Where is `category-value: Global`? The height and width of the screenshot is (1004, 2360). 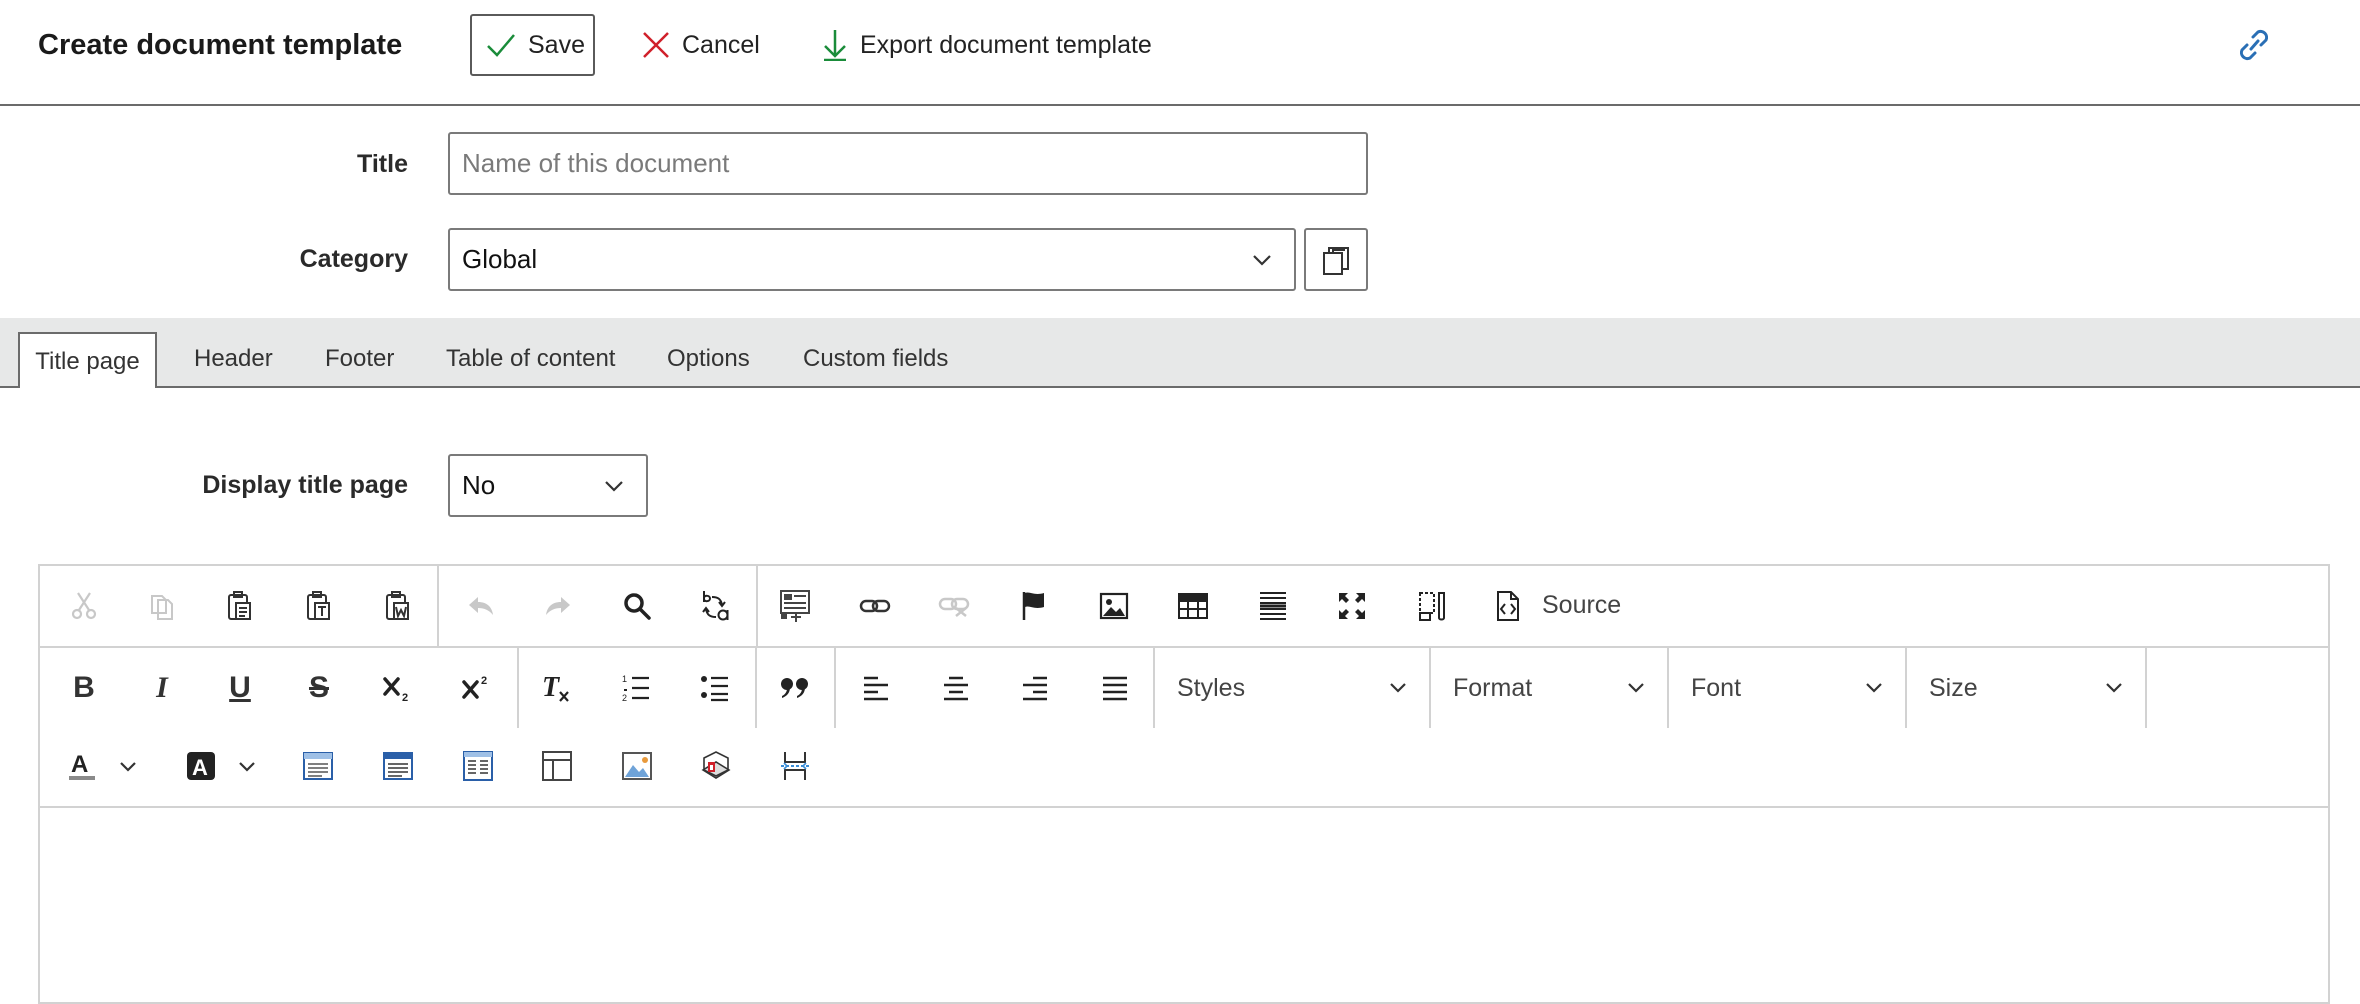
category-value: Global is located at coordinates (500, 259).